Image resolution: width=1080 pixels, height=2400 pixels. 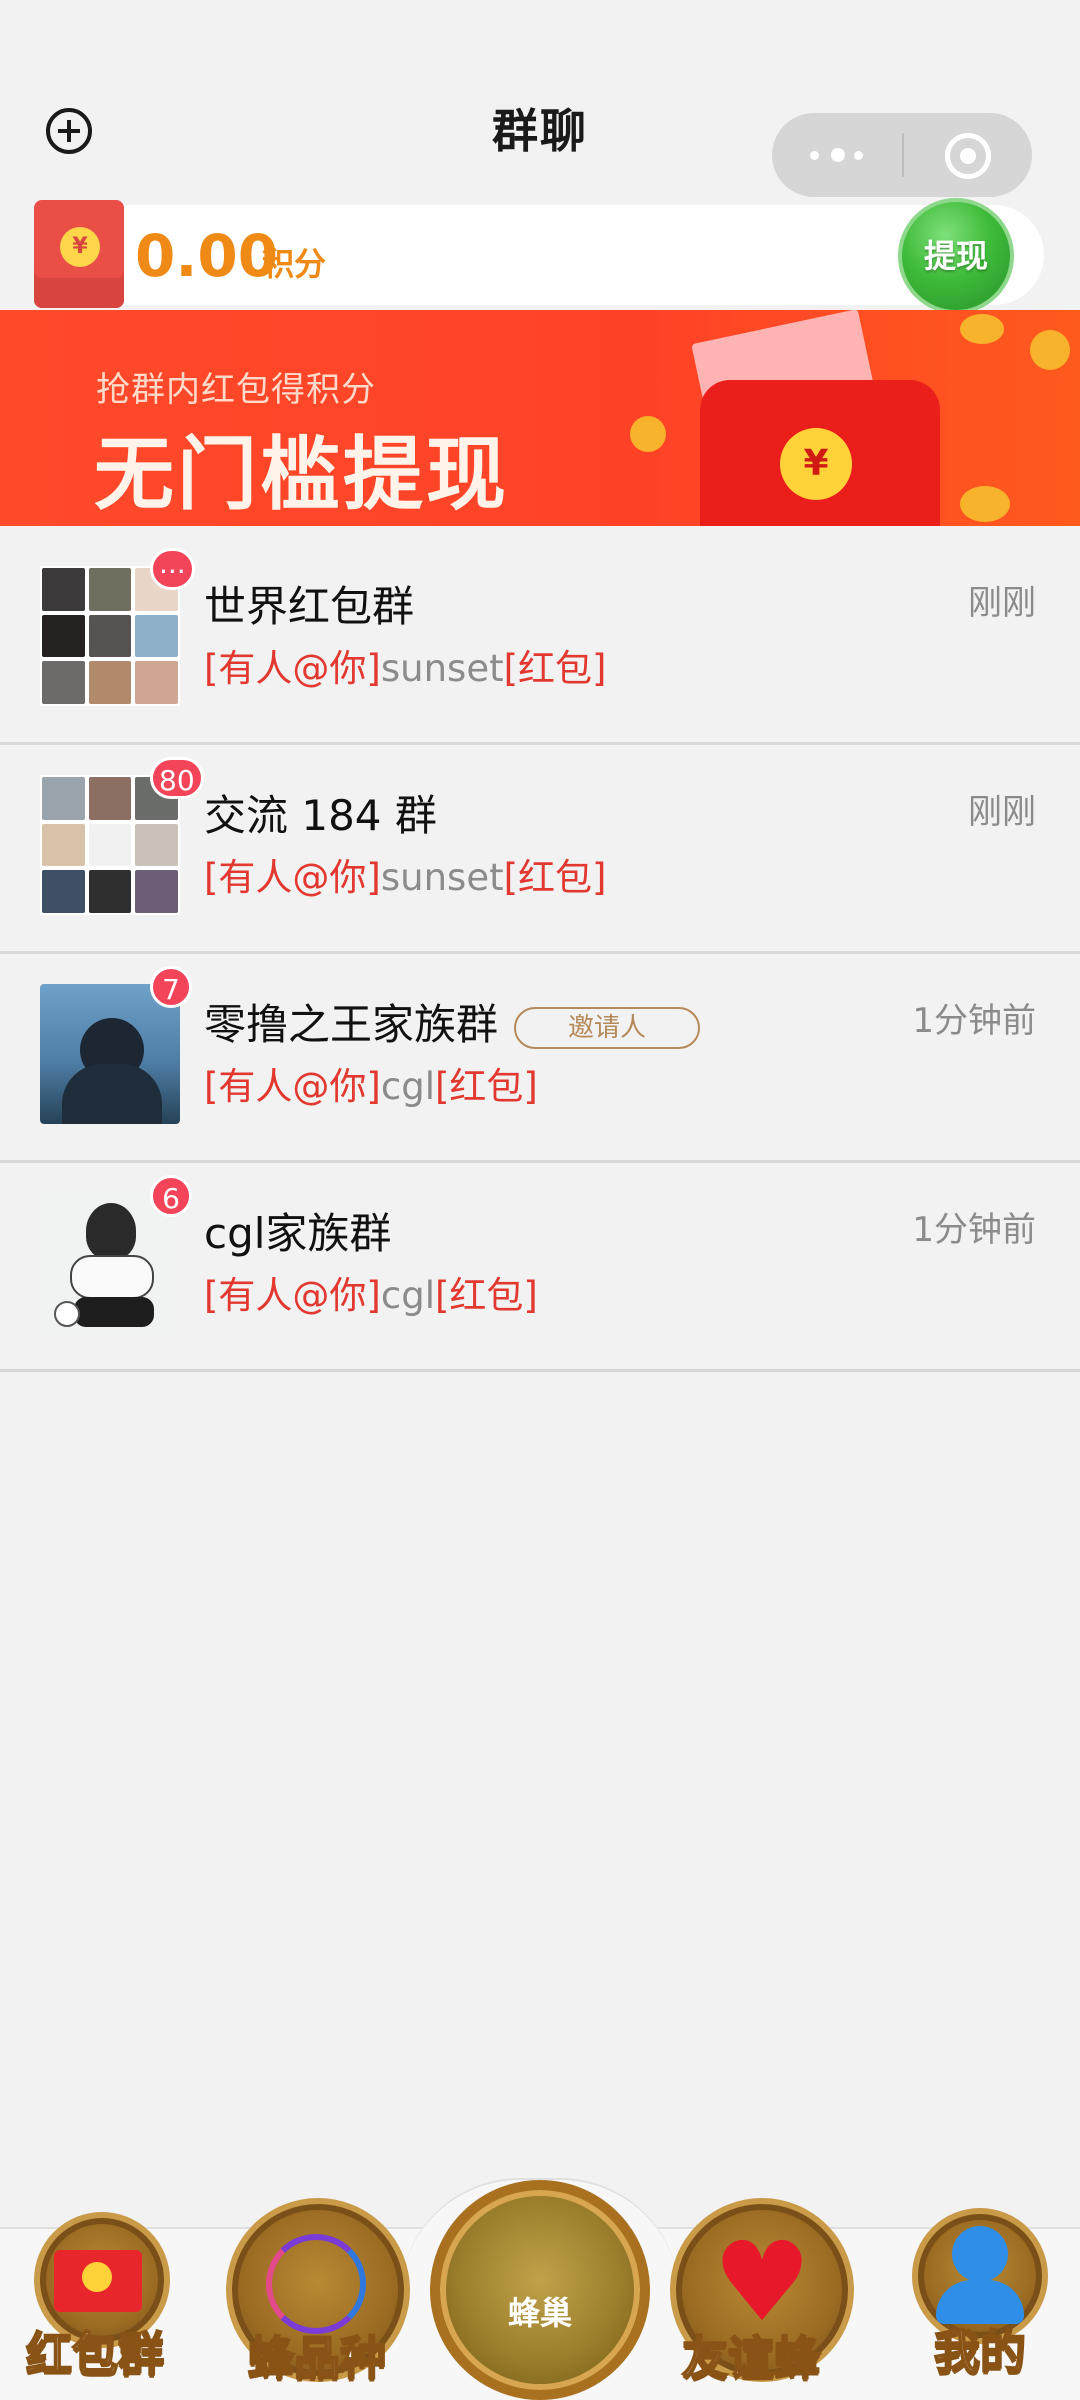 I want to click on target-circle-icon, so click(x=968, y=156).